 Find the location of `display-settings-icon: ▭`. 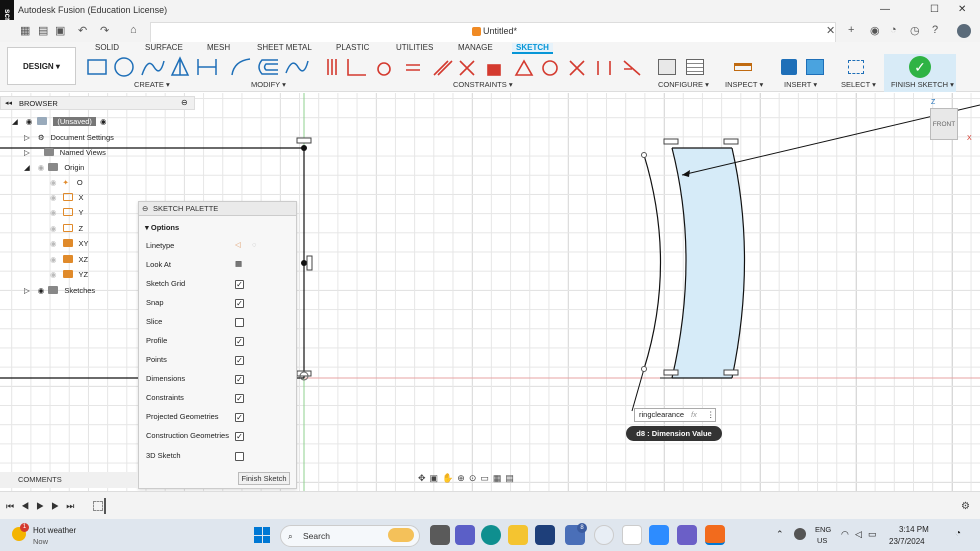

display-settings-icon: ▭ is located at coordinates (486, 478).